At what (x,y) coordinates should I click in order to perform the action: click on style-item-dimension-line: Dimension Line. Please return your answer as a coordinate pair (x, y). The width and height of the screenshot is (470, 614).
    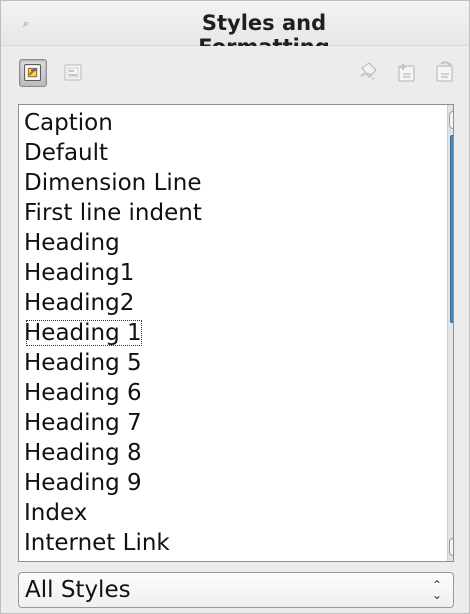
    Looking at the image, I should click on (232, 183).